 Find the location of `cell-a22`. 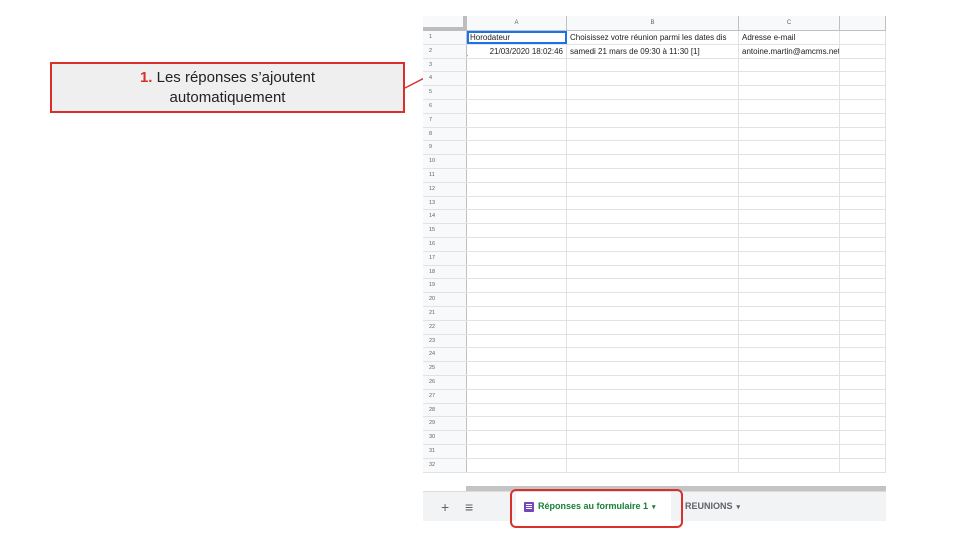

cell-a22 is located at coordinates (517, 327).